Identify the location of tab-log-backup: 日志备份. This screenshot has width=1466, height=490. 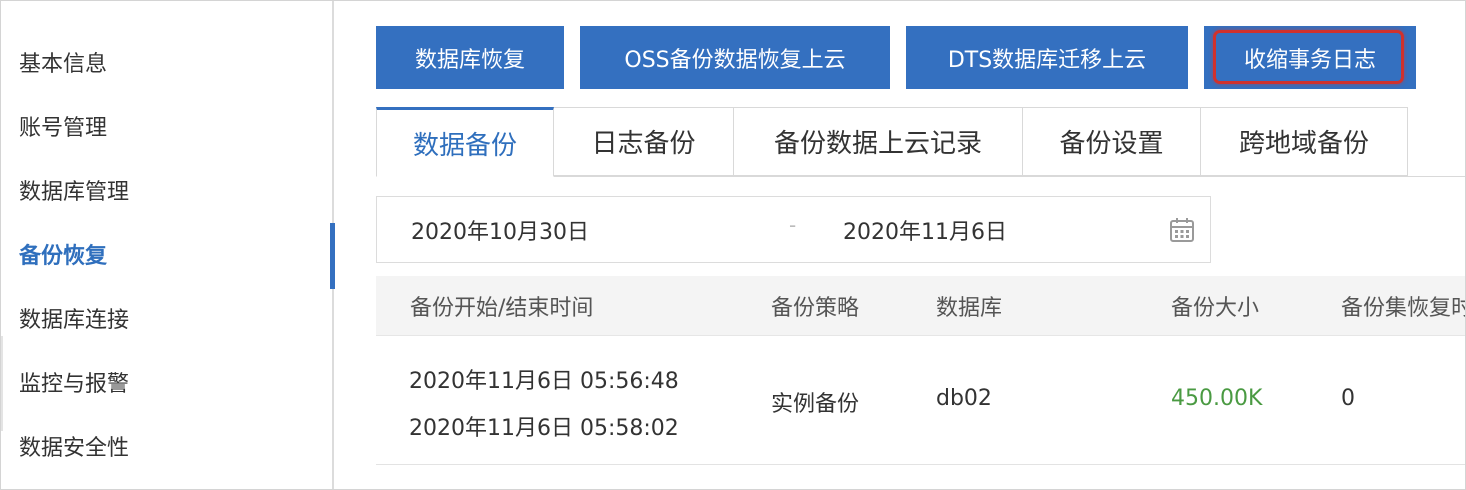
(644, 141).